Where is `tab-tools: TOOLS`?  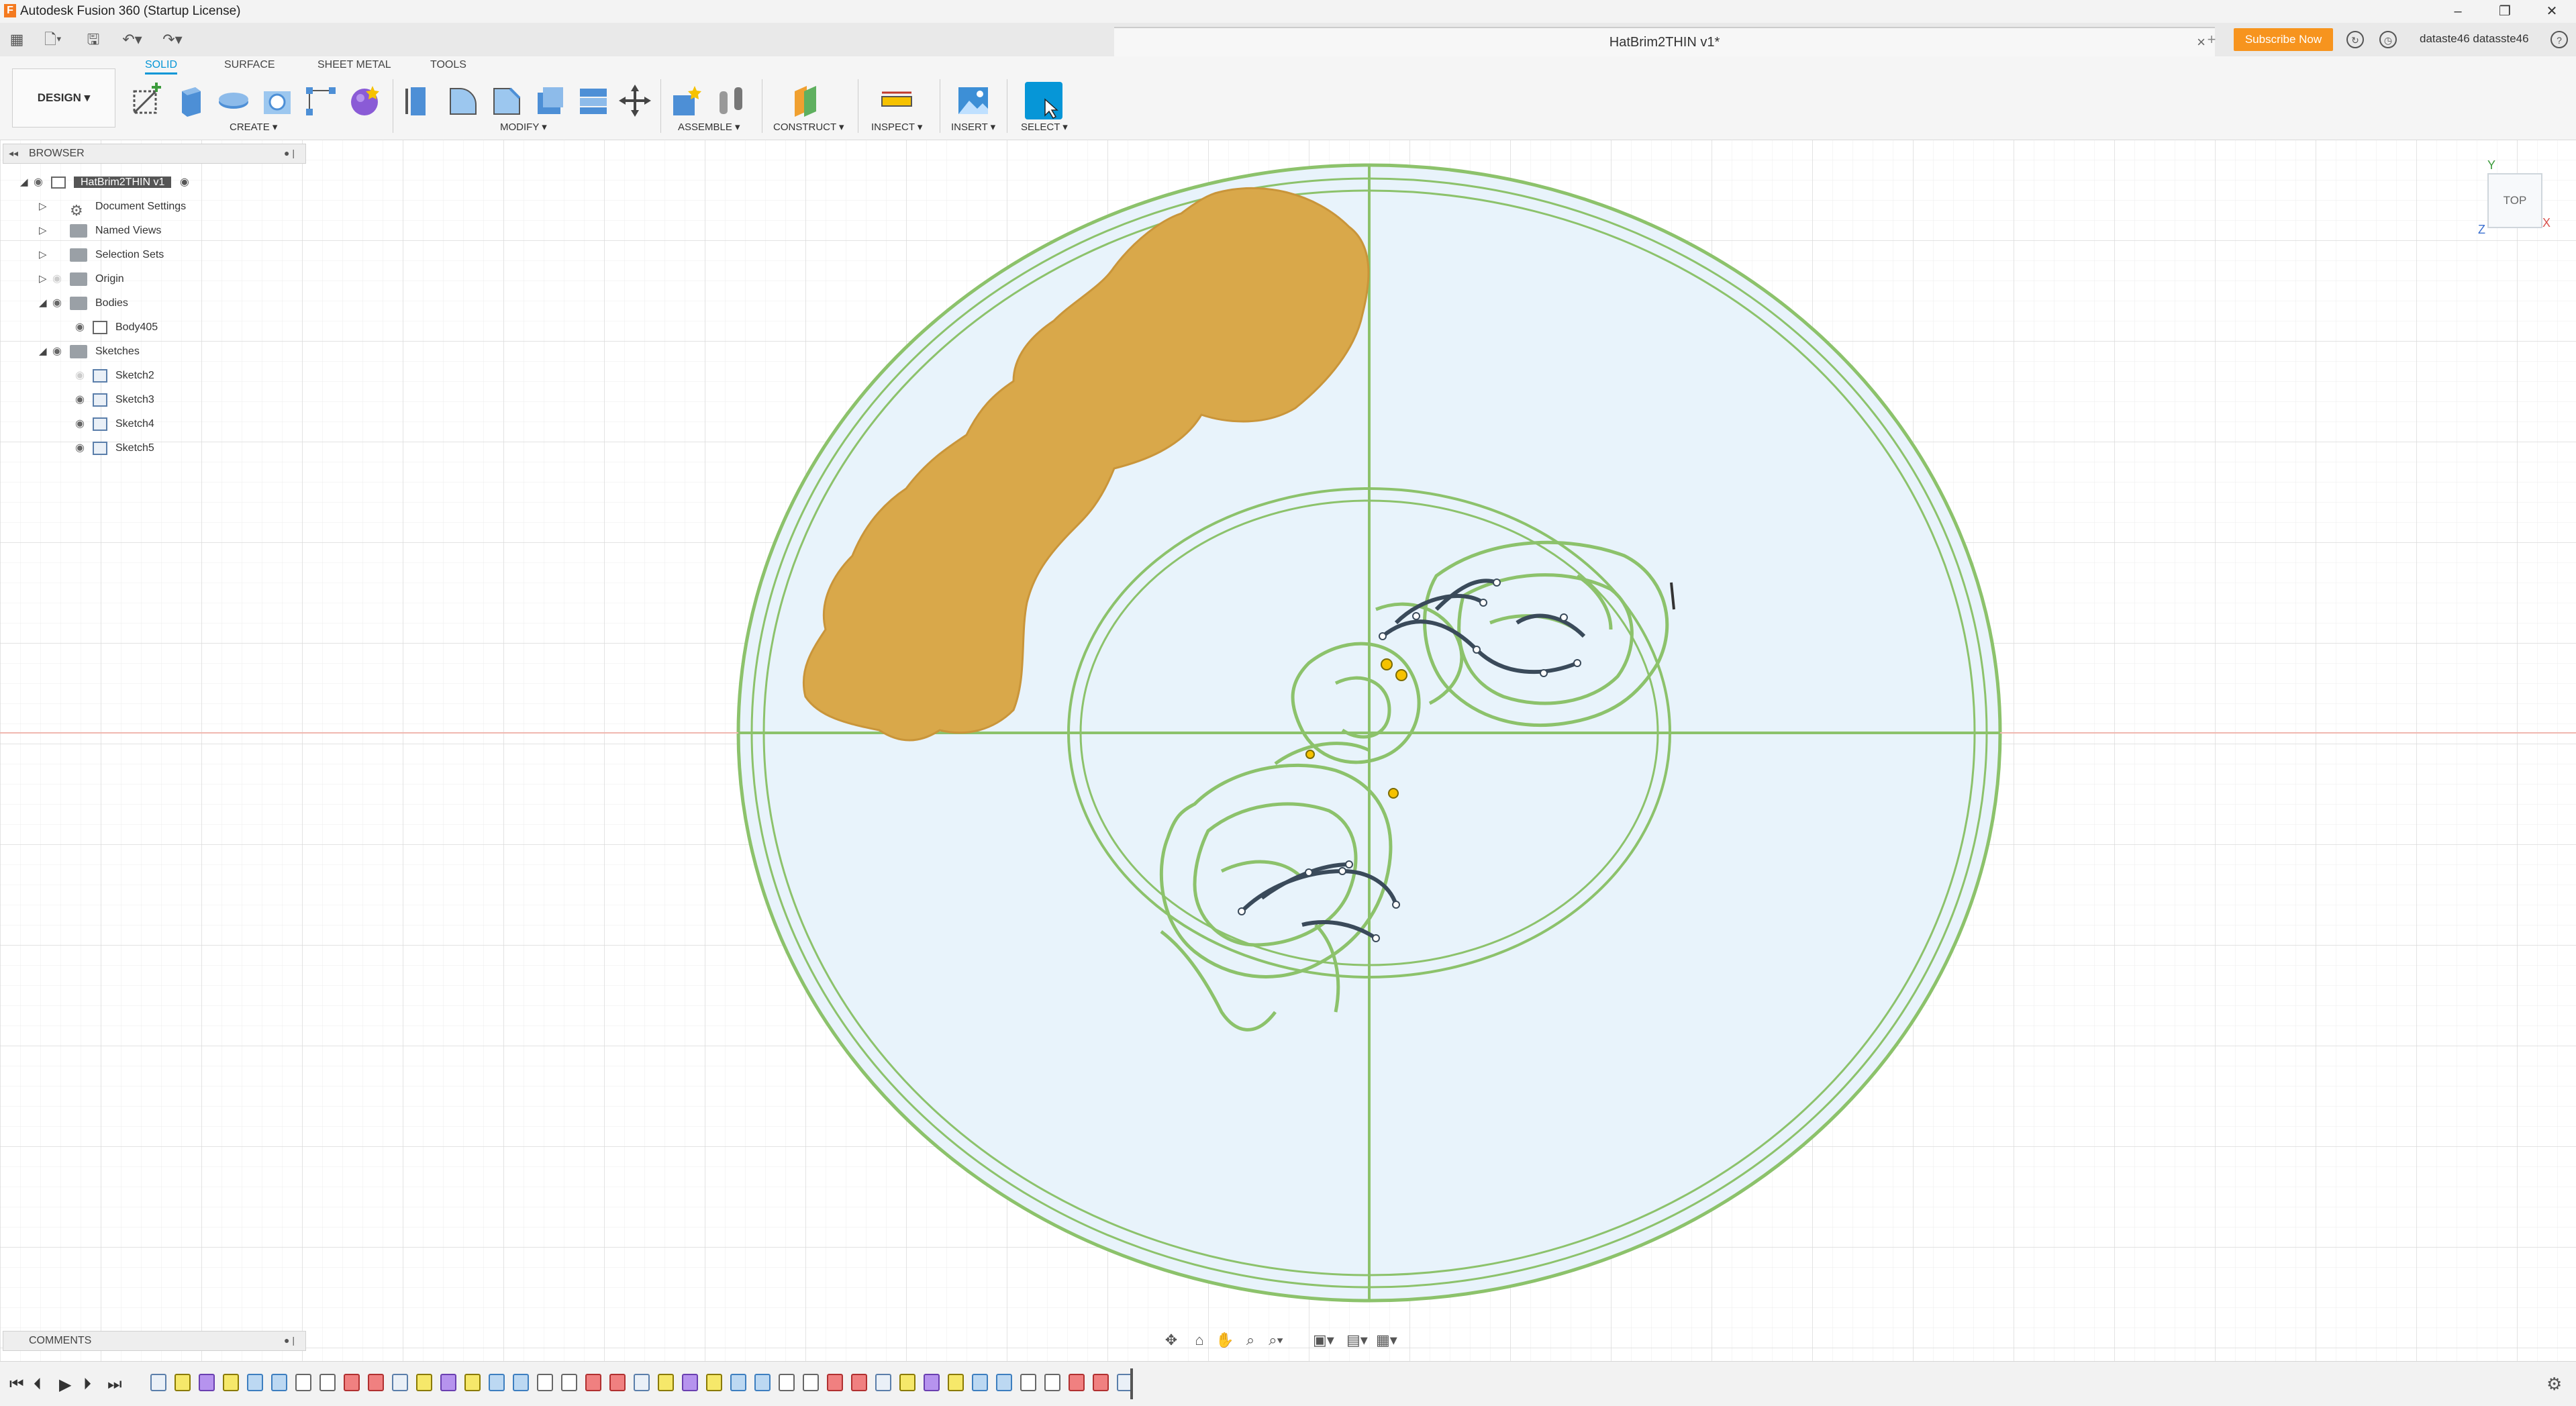 tab-tools: TOOLS is located at coordinates (448, 65).